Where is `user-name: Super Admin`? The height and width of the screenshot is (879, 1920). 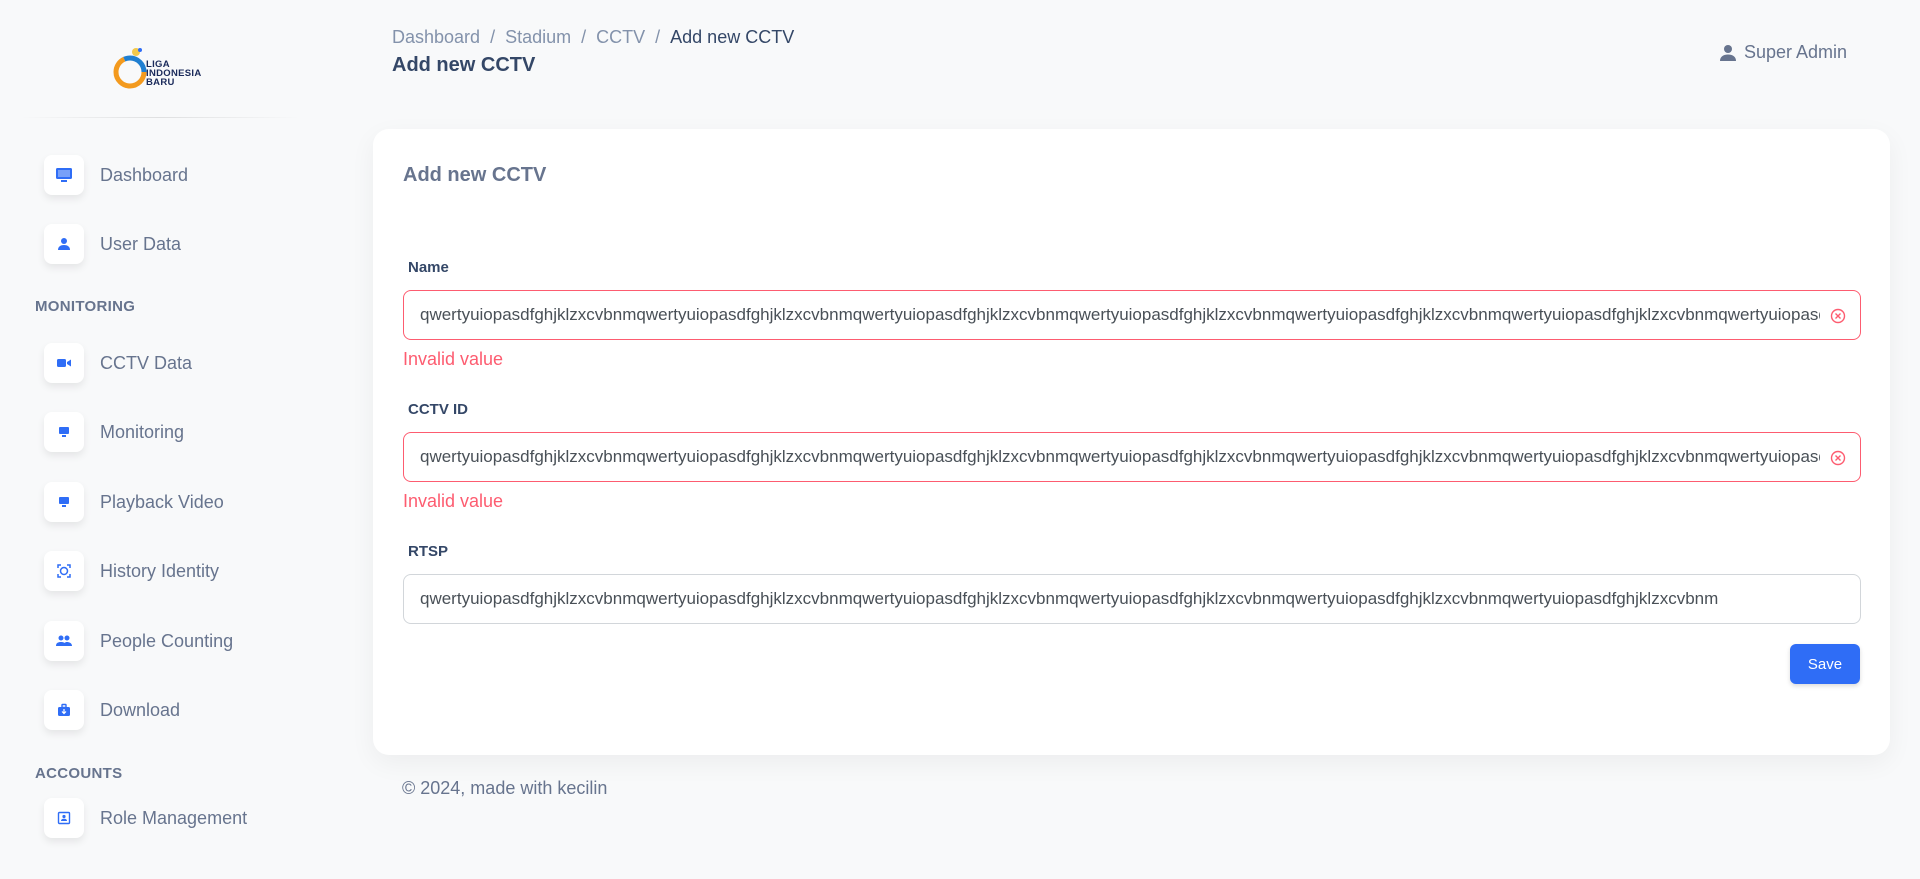
user-name: Super Admin is located at coordinates (1796, 52).